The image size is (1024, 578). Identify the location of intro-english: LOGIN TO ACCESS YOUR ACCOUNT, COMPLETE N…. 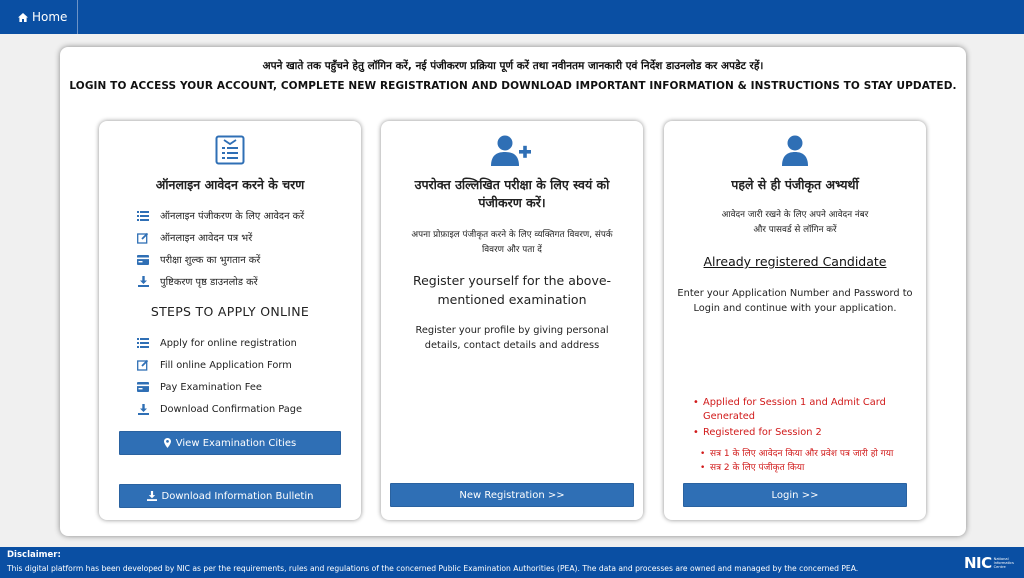
(513, 86).